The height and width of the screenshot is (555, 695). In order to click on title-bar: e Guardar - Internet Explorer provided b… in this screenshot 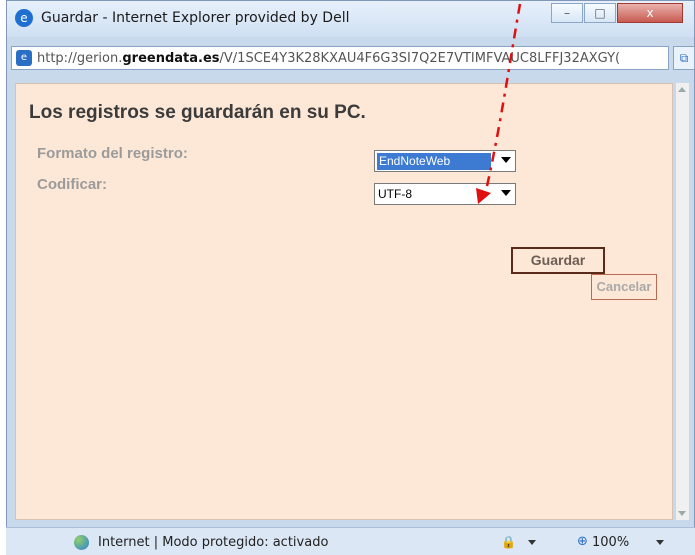, I will do `click(350, 19)`.